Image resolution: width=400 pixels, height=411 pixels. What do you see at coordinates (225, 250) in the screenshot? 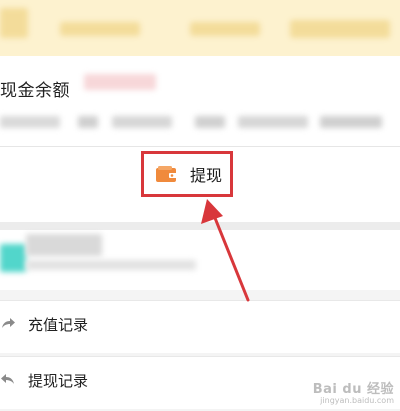
I see `annotation-arrow` at bounding box center [225, 250].